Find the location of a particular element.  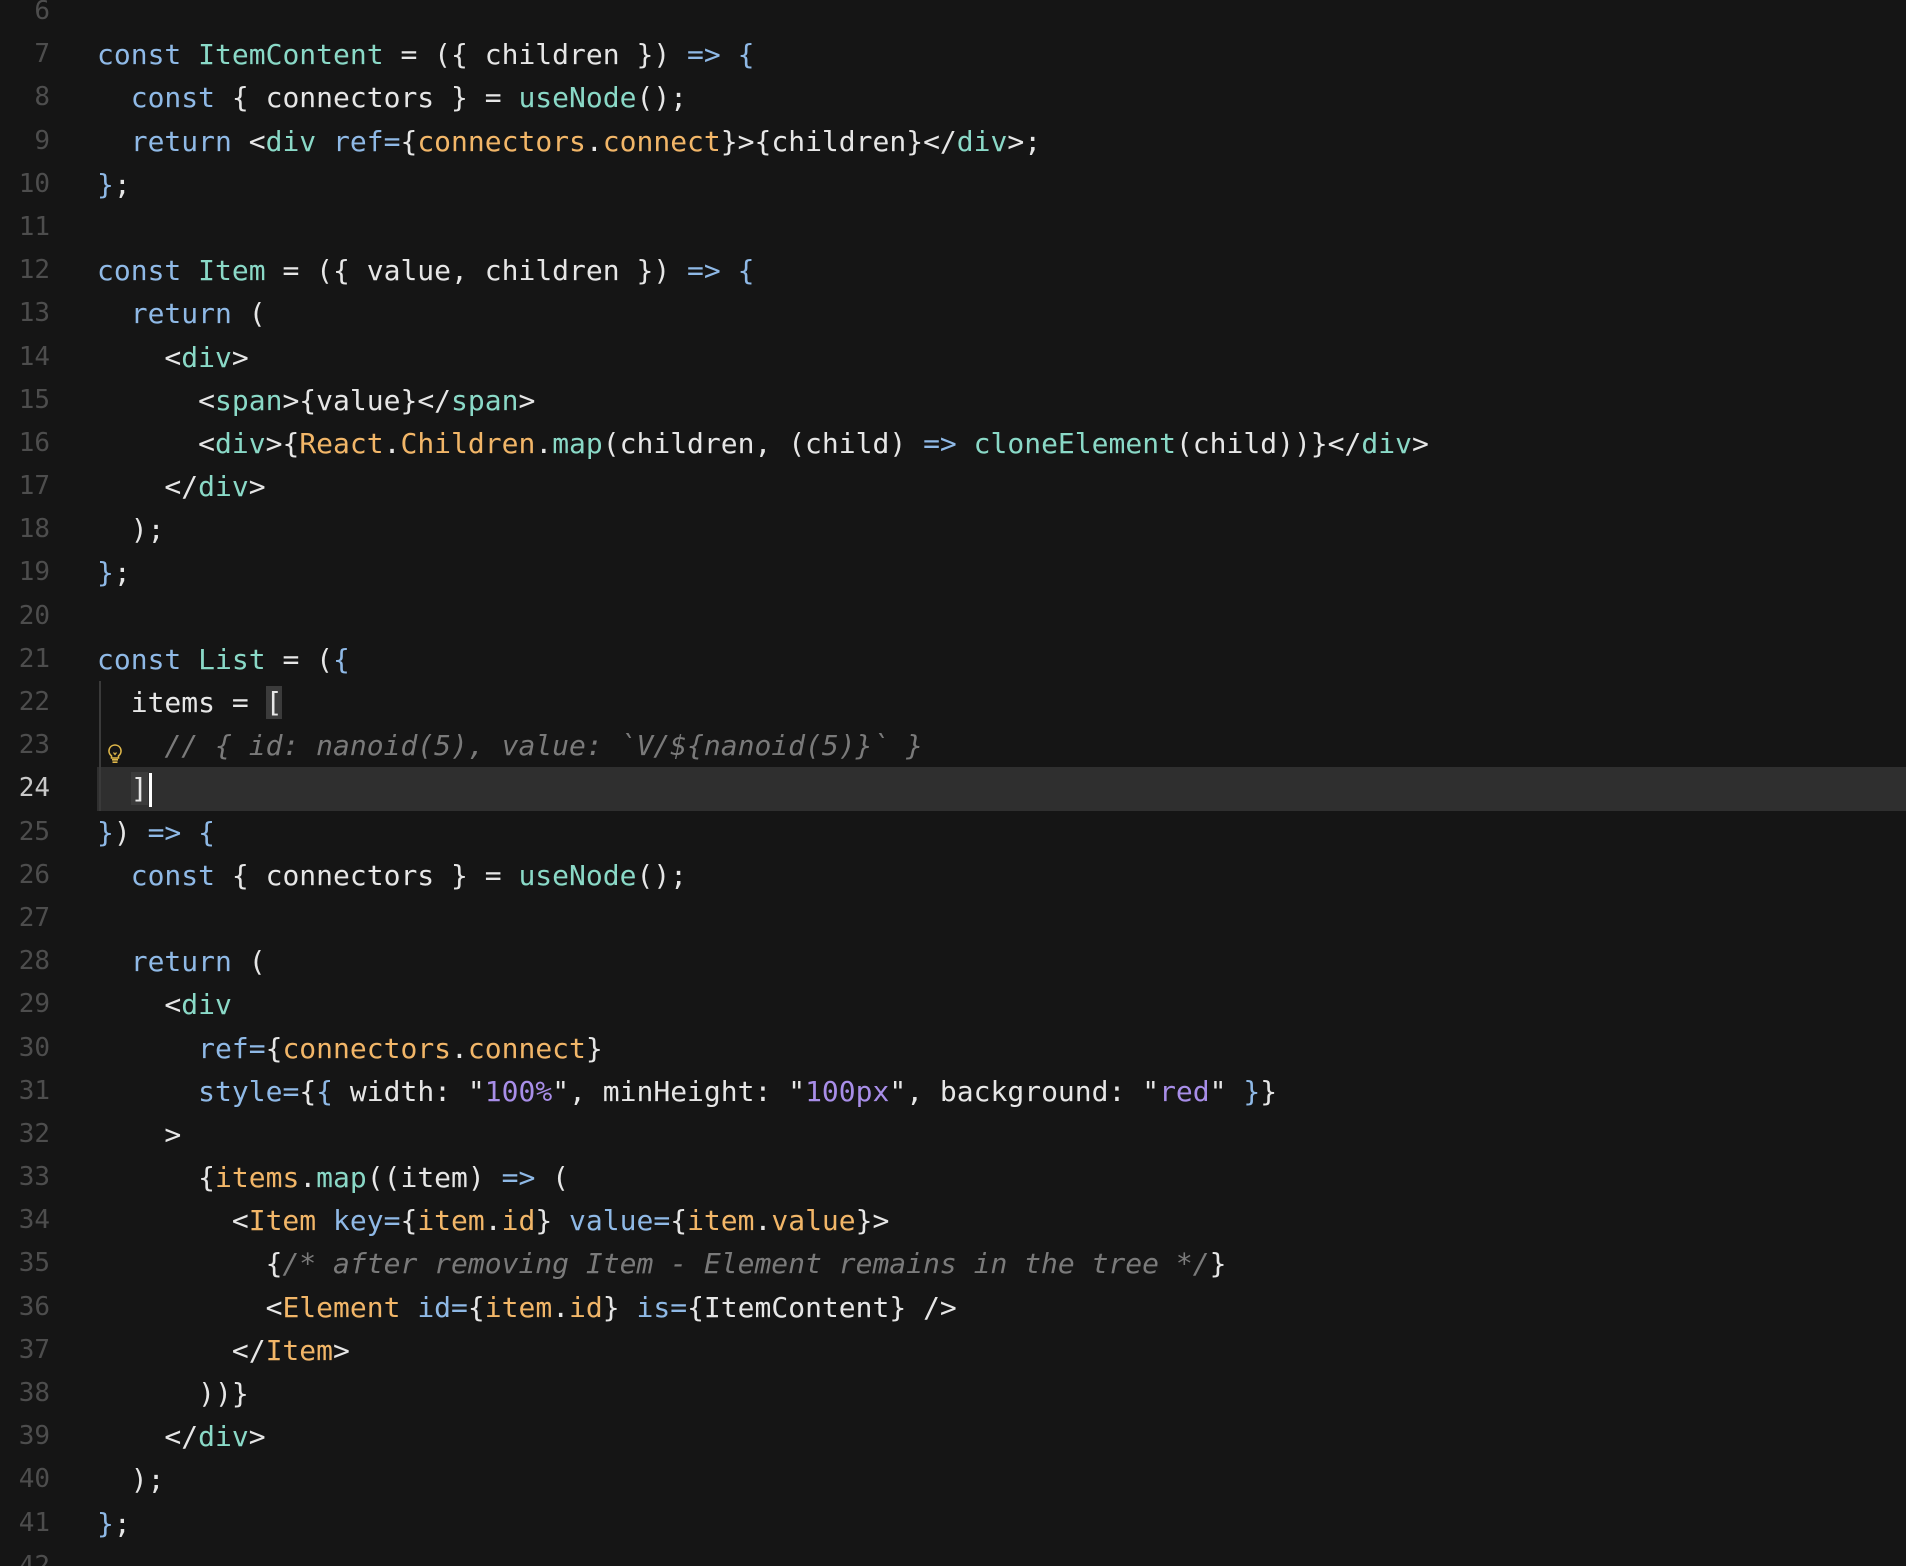

line-number: 25 is located at coordinates (34, 831).